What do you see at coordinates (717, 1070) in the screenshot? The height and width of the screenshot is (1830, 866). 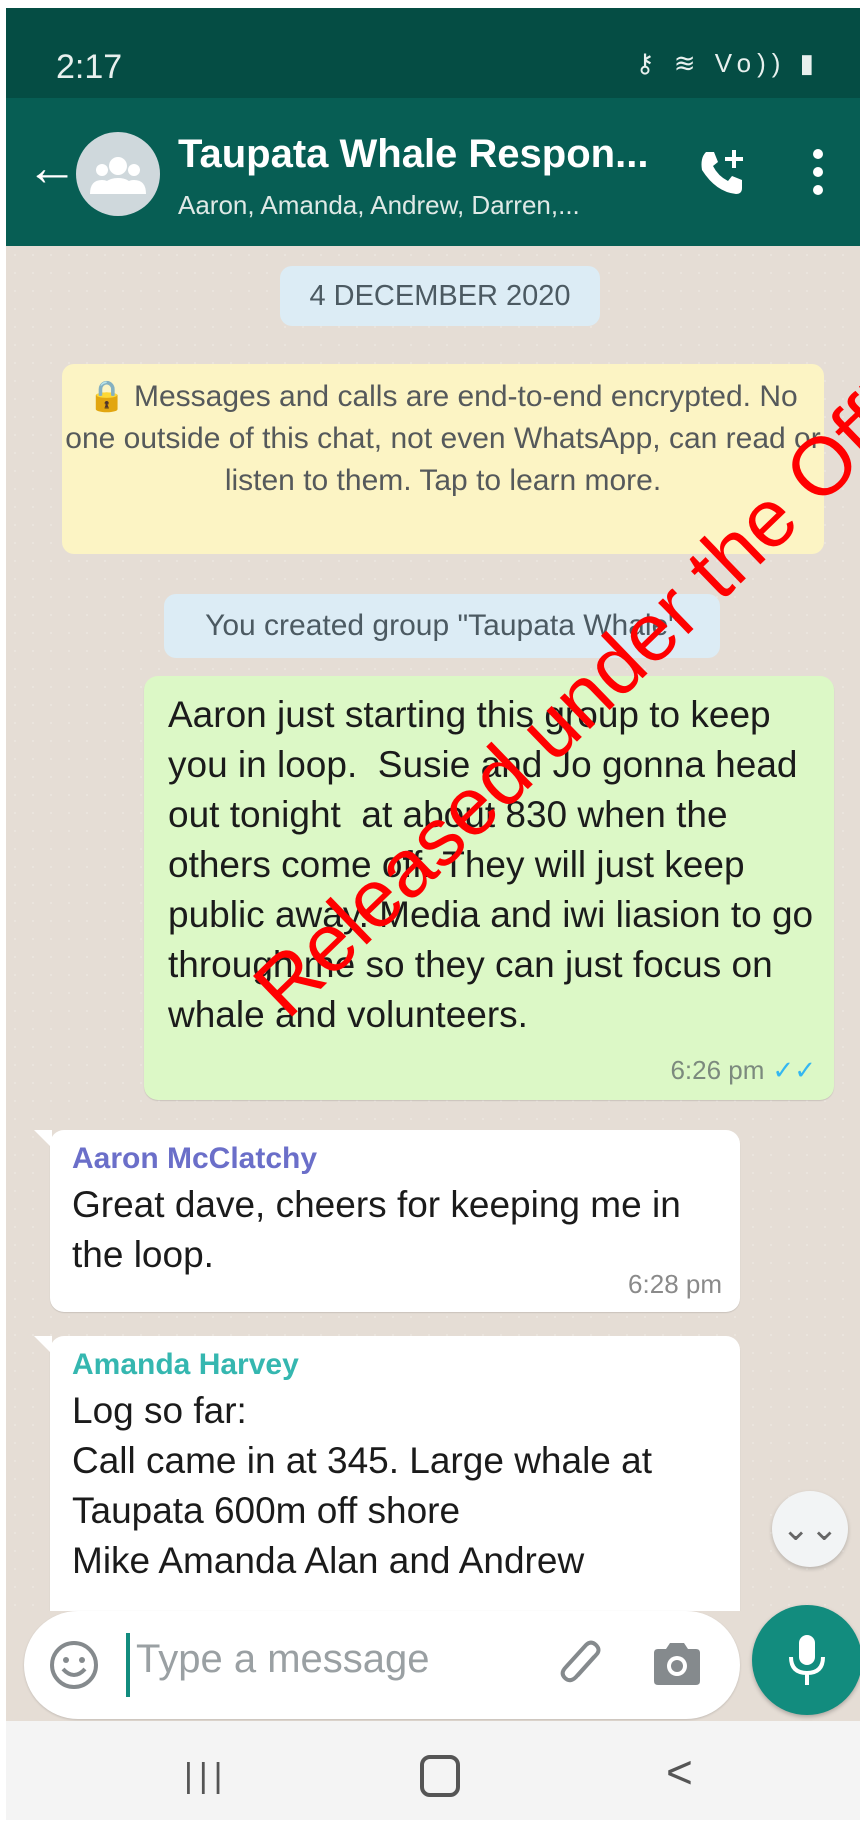 I see `message-time: 6:26 pm` at bounding box center [717, 1070].